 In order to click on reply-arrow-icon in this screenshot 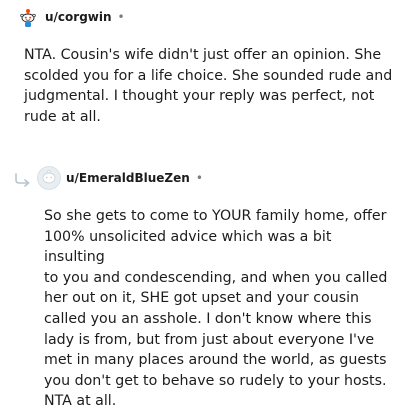, I will do `click(23, 179)`.